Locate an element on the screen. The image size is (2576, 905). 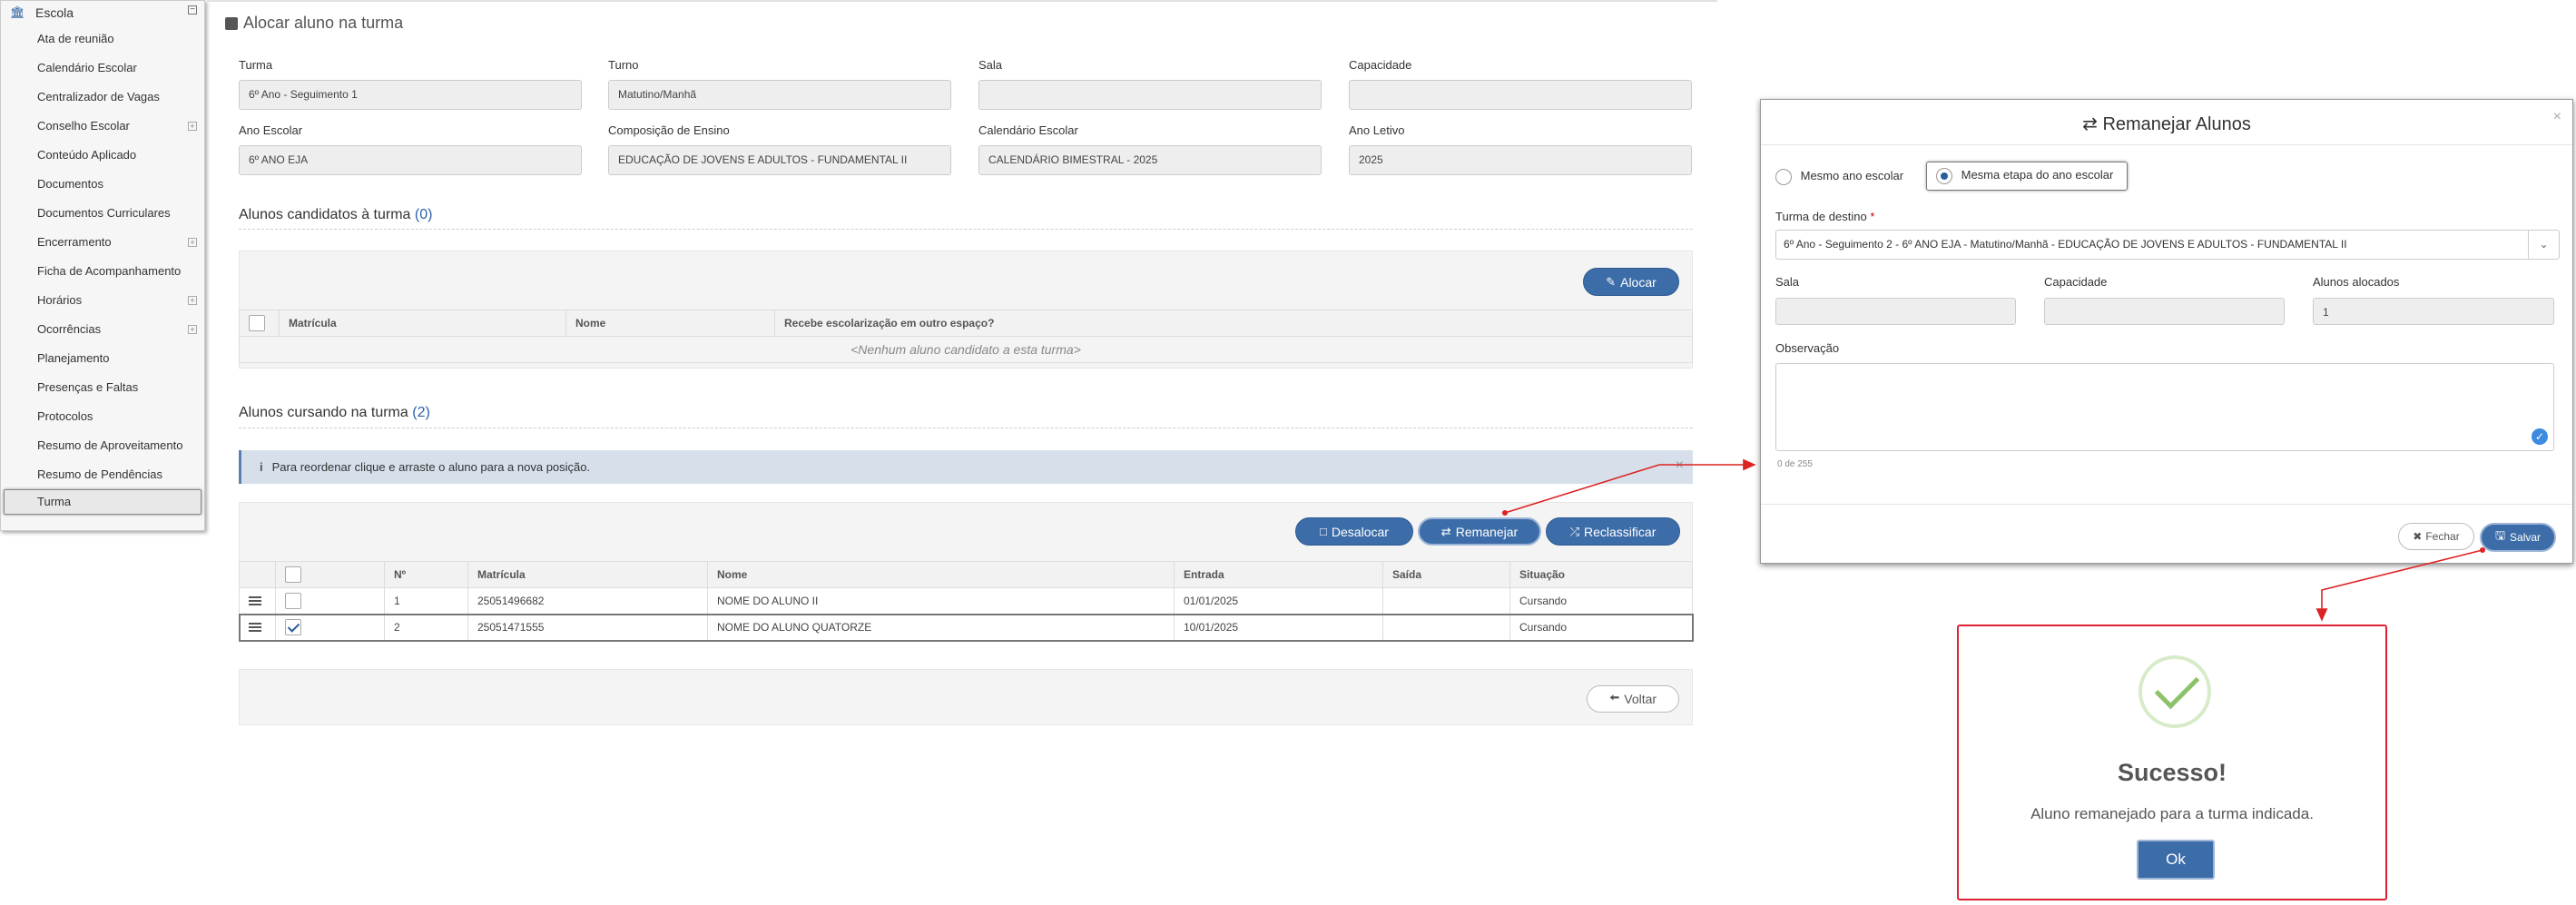
sidebar-header: 🏛 Escola − is located at coordinates (102, 13).